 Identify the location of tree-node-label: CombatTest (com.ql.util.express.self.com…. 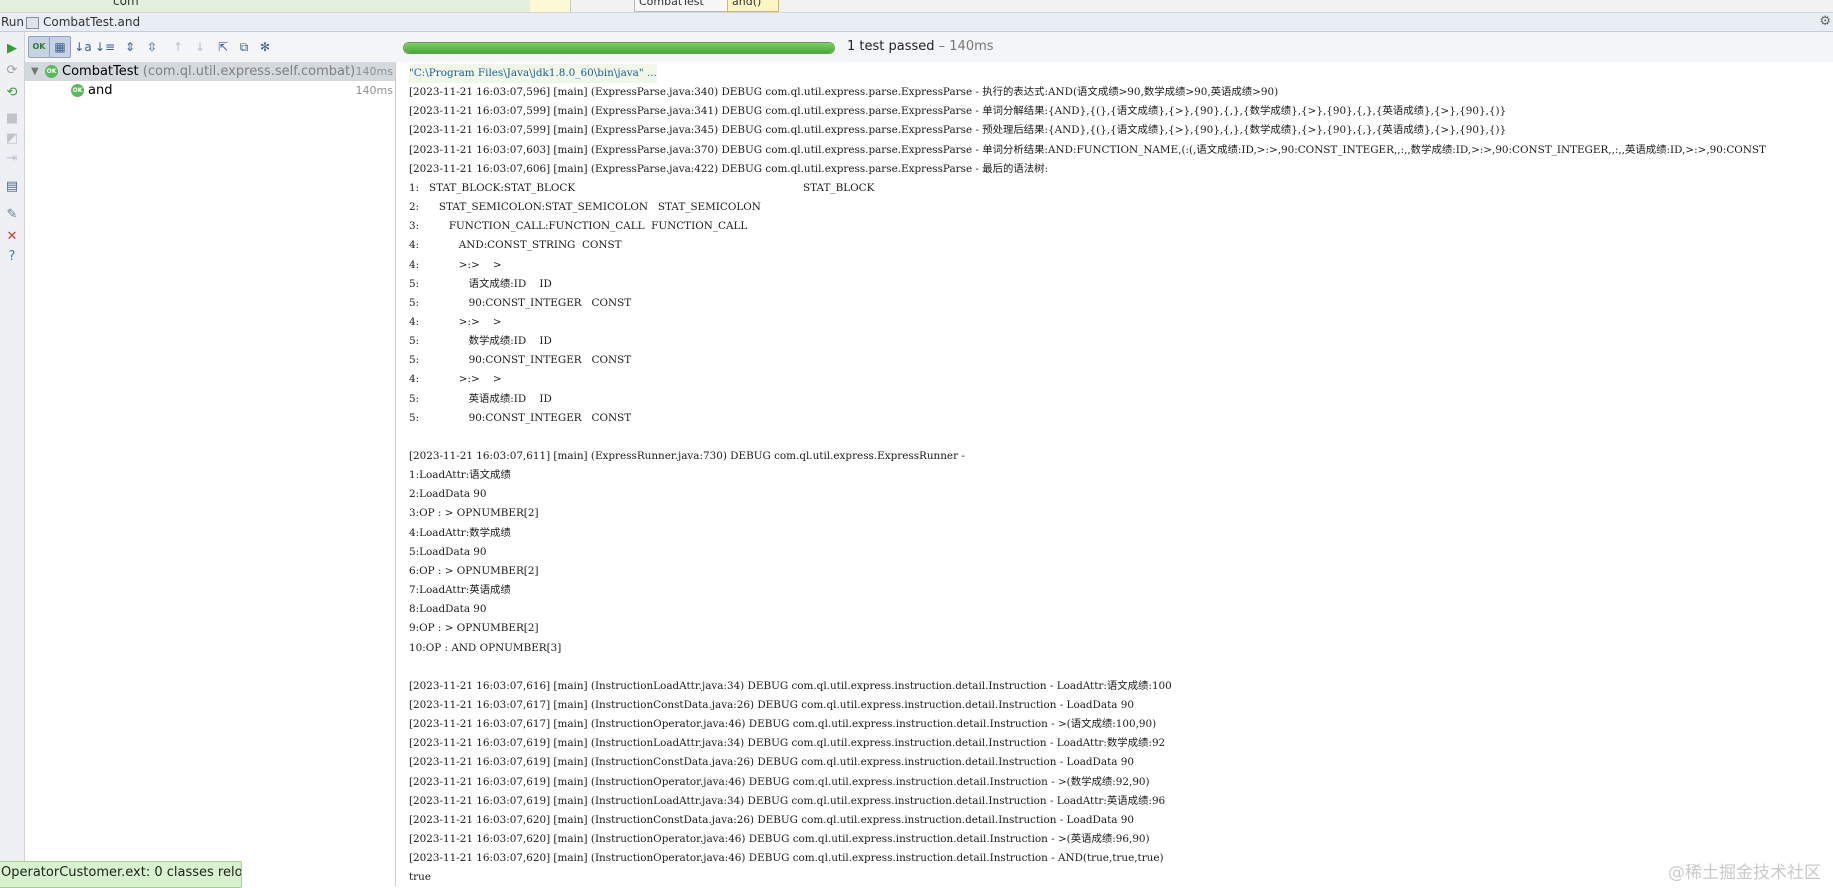
(208, 71).